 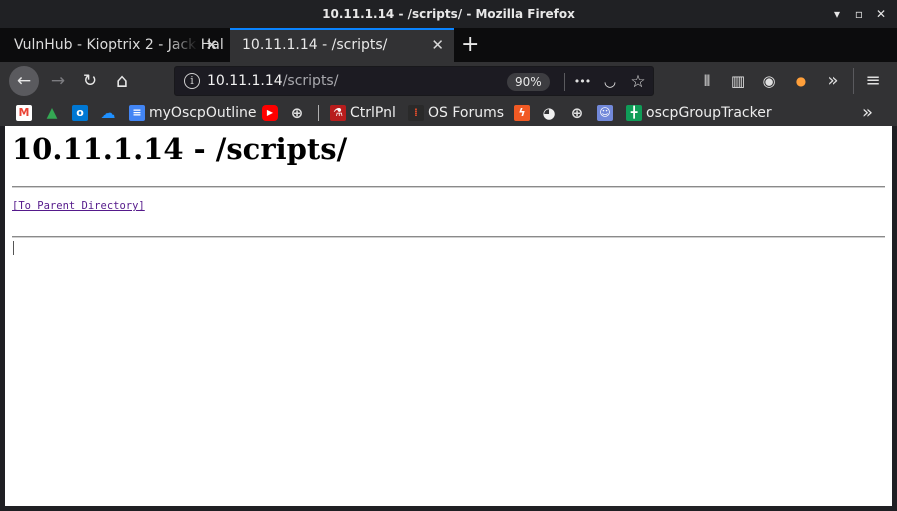 I want to click on discord-icon: ☺, so click(x=605, y=113).